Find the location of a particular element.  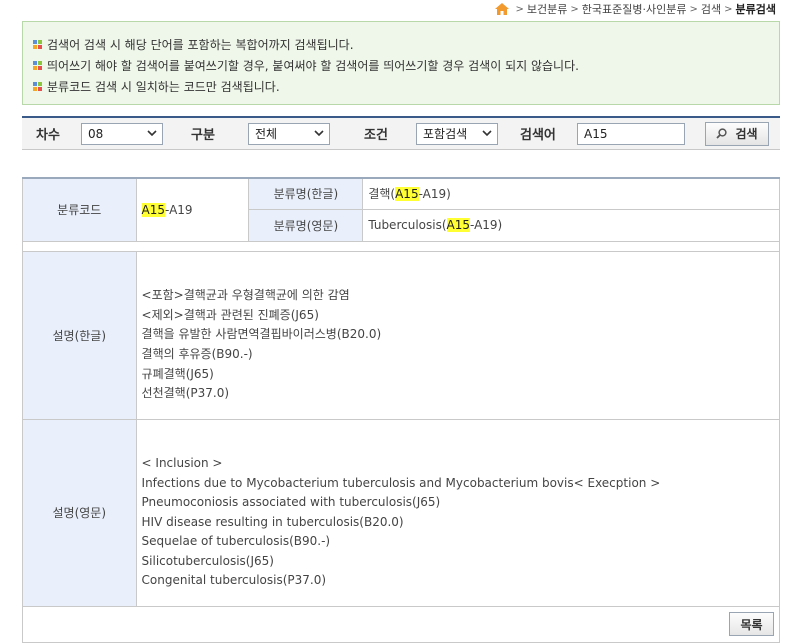

search-bar: 차수 08 구분 전체 조건 포함검색 검색어 검색 is located at coordinates (401, 133).